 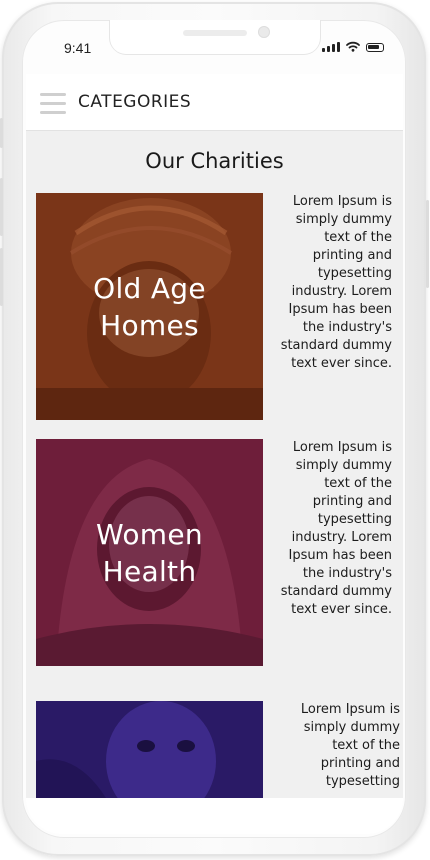 What do you see at coordinates (331, 47) in the screenshot?
I see `cellular-signal-icon` at bounding box center [331, 47].